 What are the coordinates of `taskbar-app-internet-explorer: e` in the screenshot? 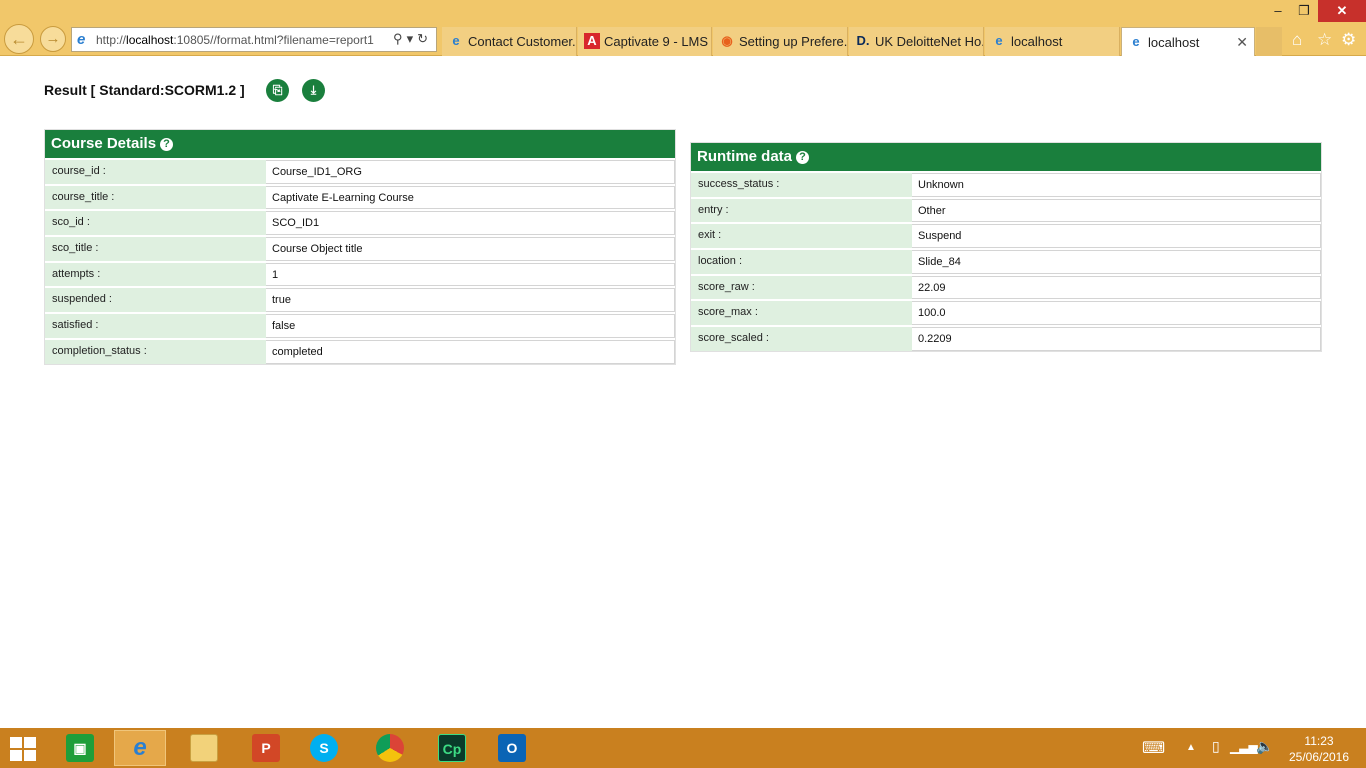 It's located at (140, 748).